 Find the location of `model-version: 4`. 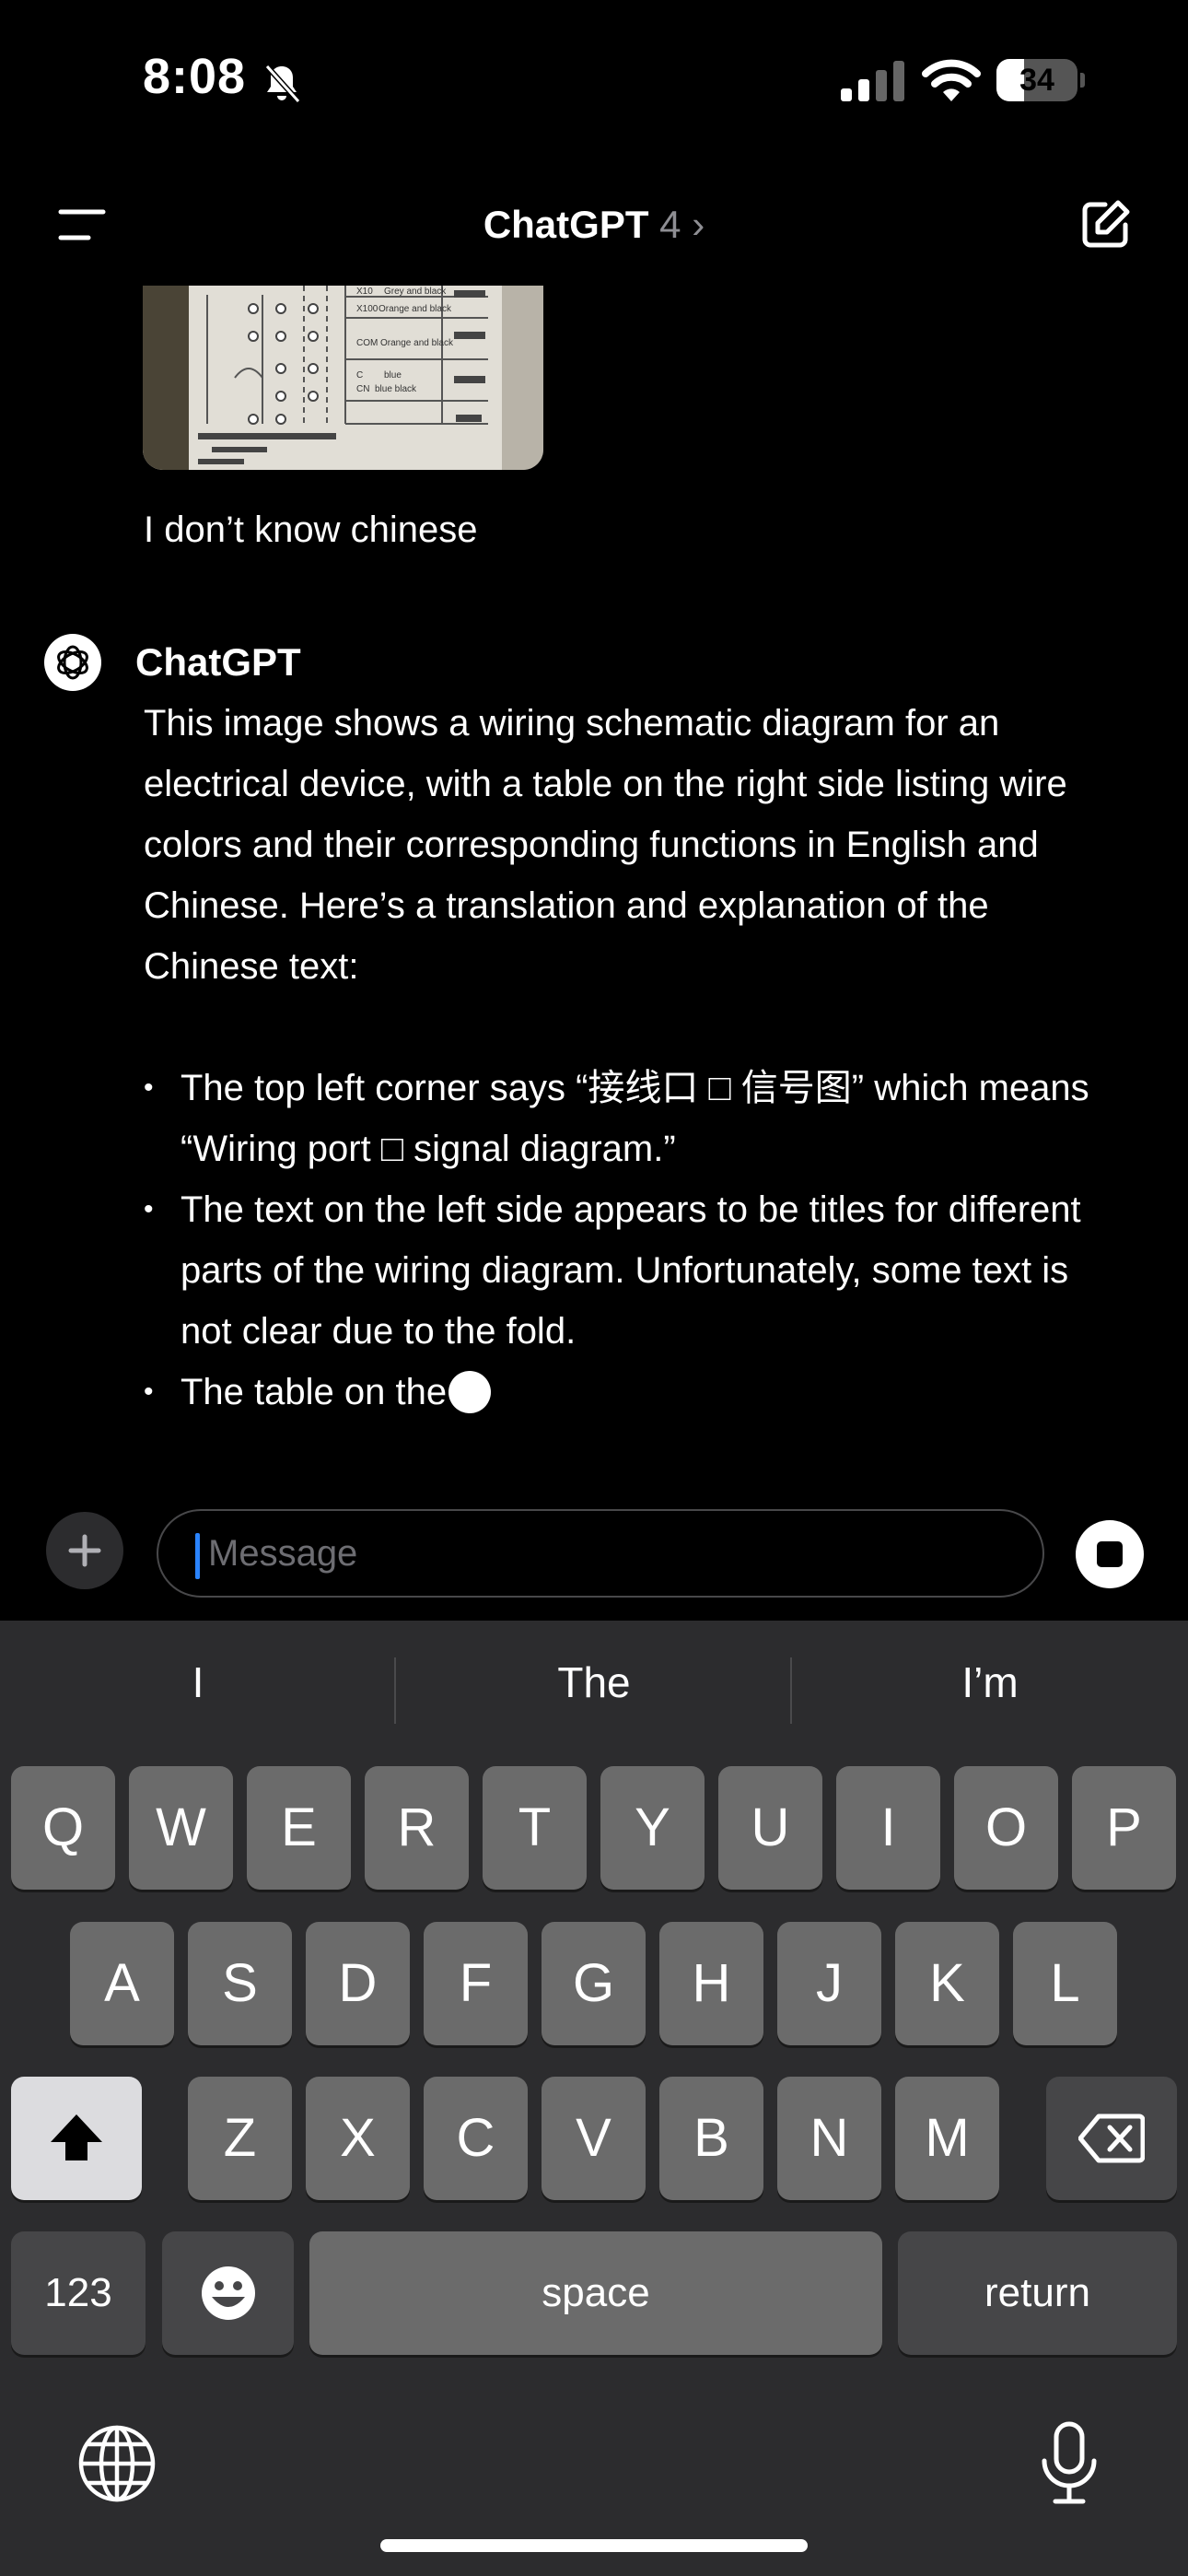

model-version: 4 is located at coordinates (670, 224).